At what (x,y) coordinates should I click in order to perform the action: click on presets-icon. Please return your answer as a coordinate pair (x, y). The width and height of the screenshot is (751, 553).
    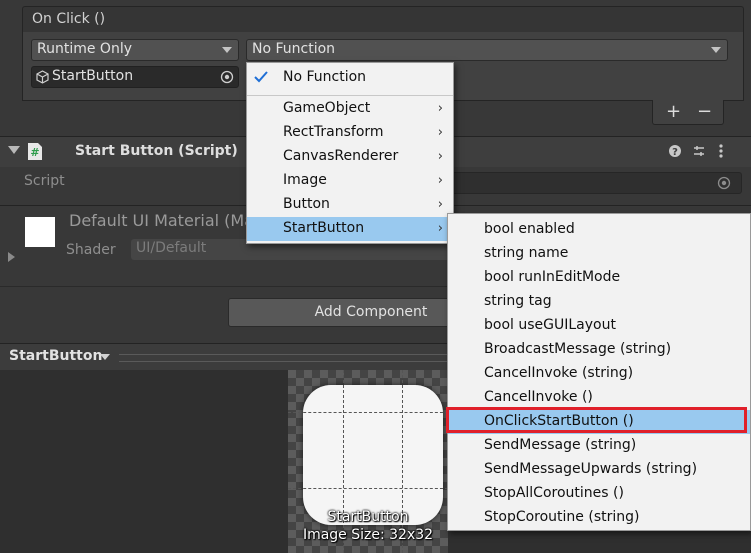
    Looking at the image, I should click on (699, 151).